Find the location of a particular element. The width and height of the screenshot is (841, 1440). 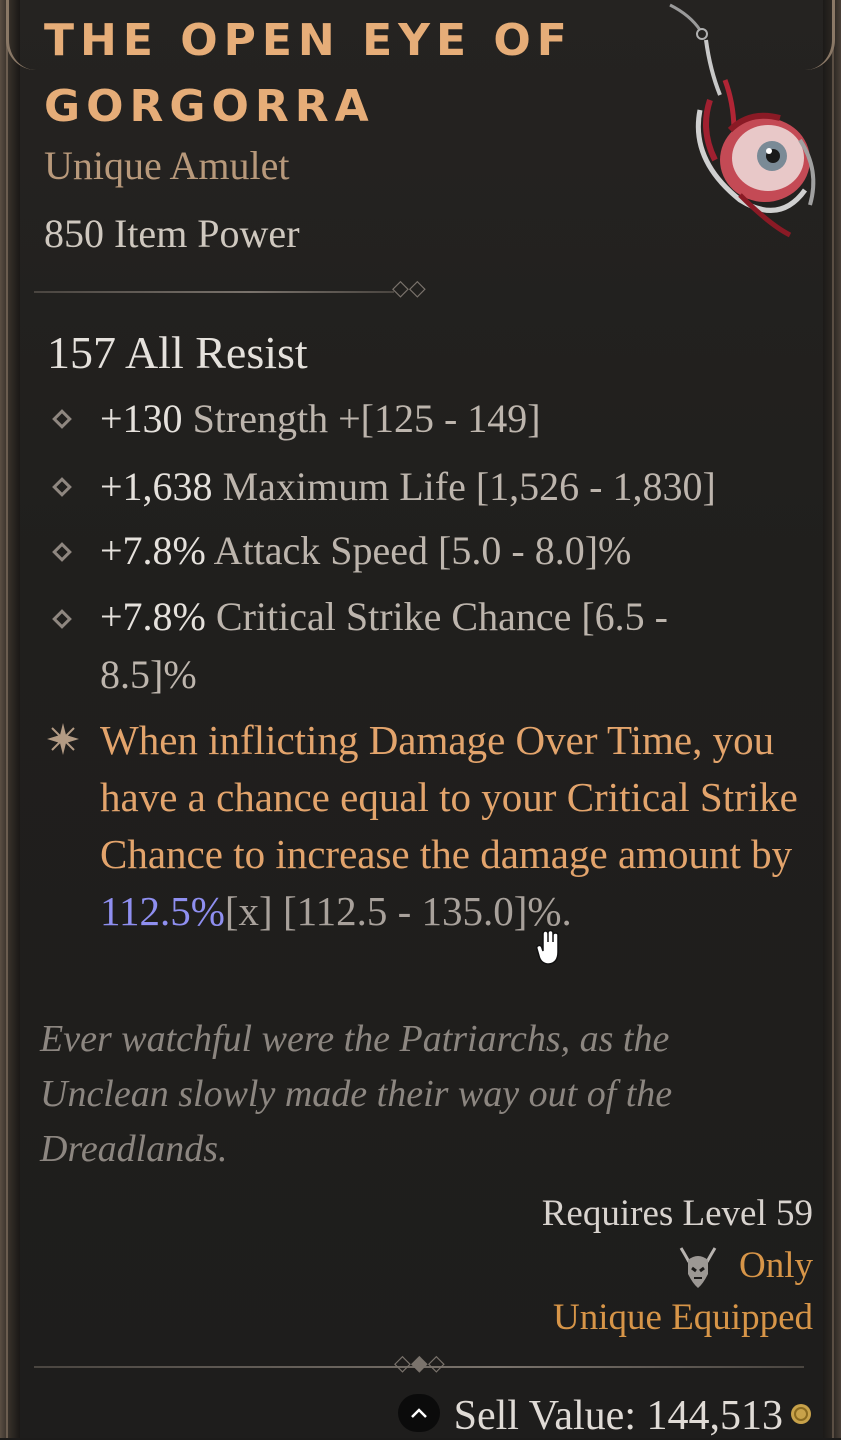

gold-coin-icon is located at coordinates (801, 1414).